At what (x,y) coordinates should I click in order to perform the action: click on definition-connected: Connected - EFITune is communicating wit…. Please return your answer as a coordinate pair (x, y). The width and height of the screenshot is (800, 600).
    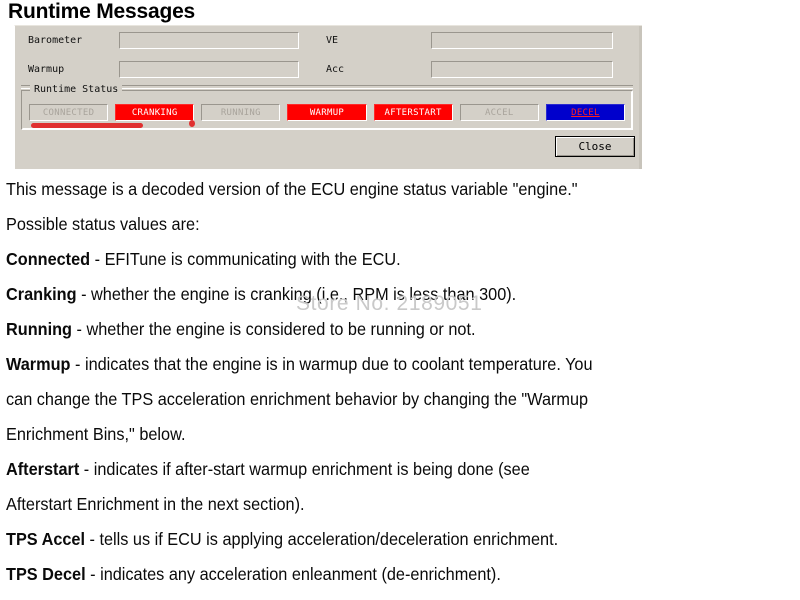
    Looking at the image, I should click on (373, 259).